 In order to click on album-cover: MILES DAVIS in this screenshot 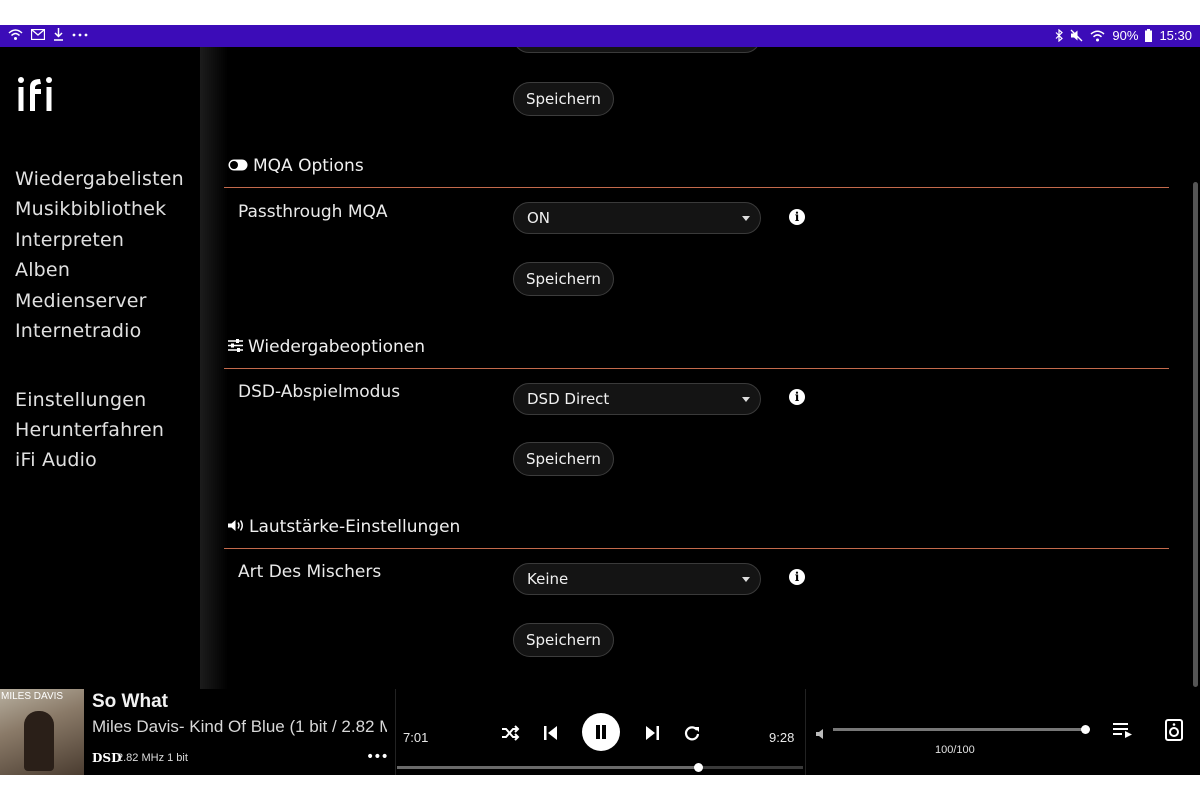, I will do `click(42, 732)`.